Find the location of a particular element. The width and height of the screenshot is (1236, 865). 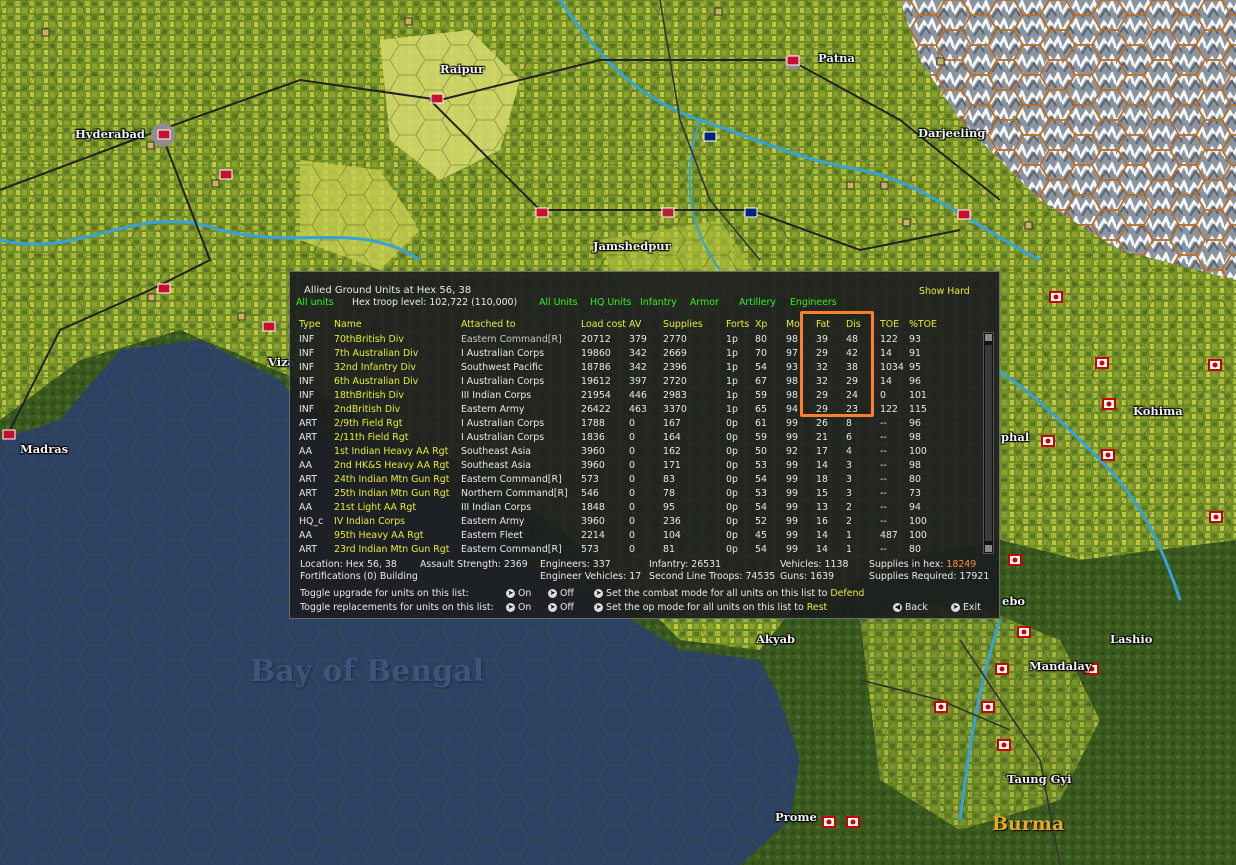

exit-button: ➤ Exit is located at coordinates (966, 607).